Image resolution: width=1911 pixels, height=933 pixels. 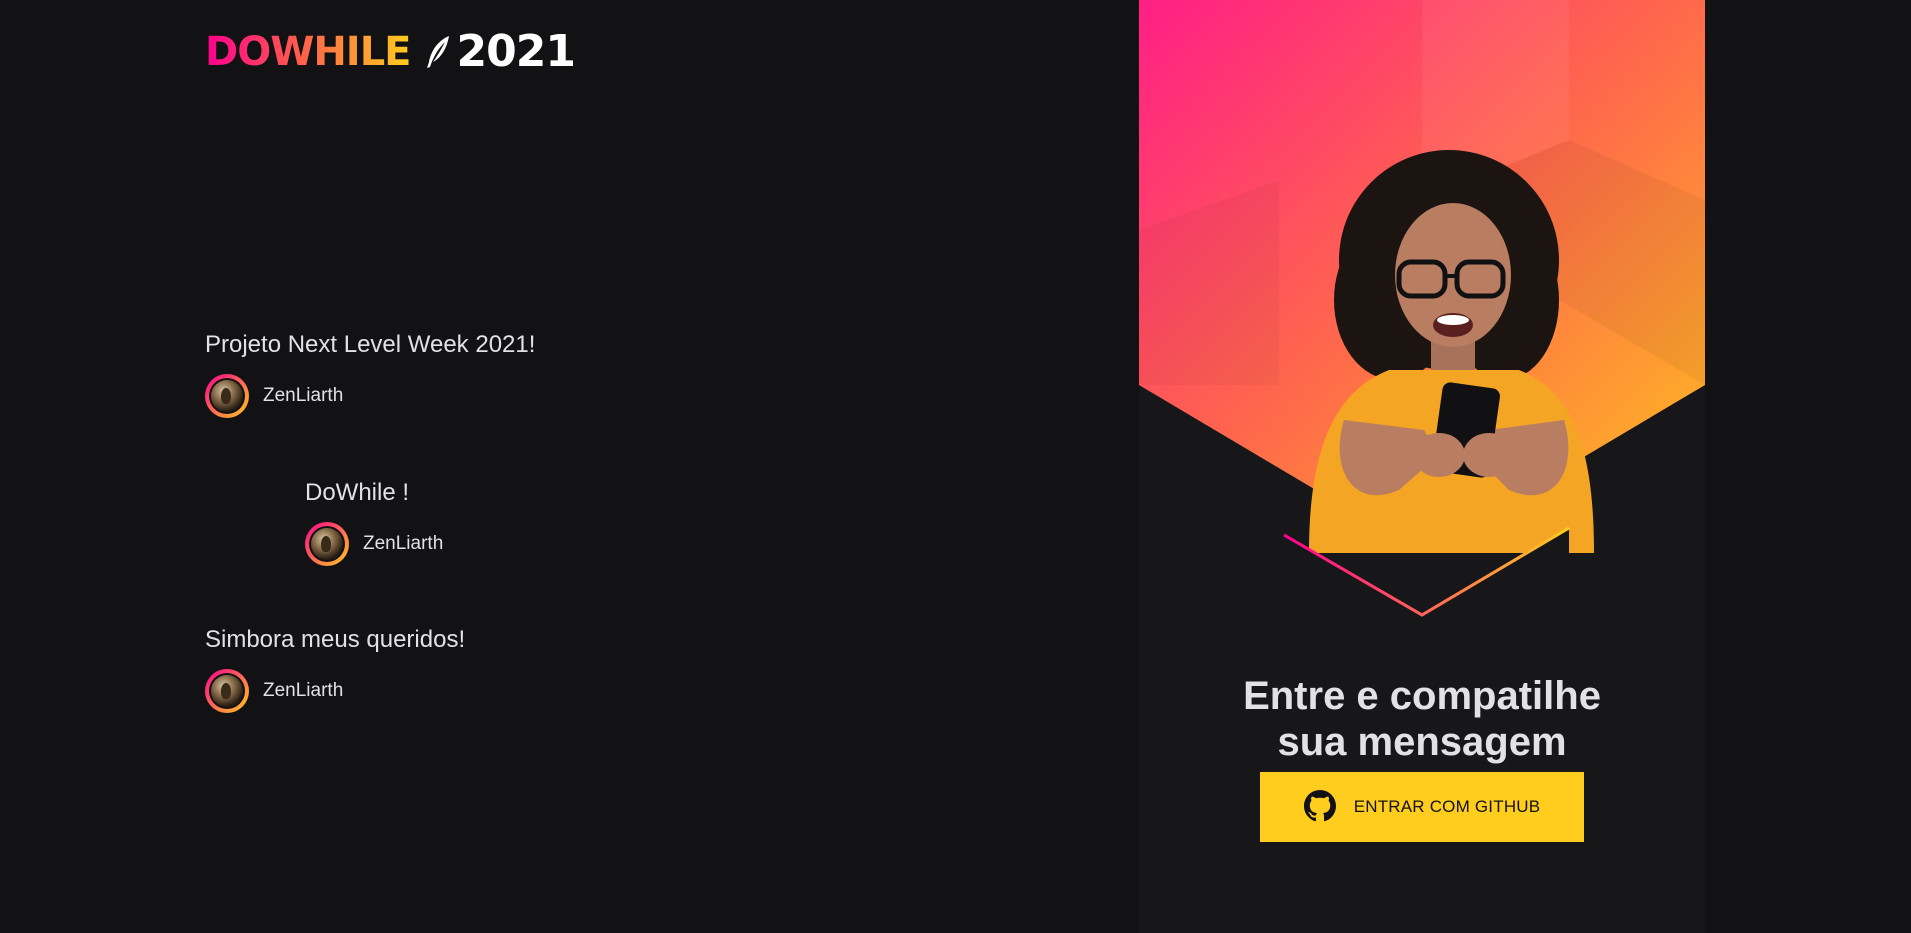 What do you see at coordinates (516, 51) in the screenshot?
I see `logo-year: 2021` at bounding box center [516, 51].